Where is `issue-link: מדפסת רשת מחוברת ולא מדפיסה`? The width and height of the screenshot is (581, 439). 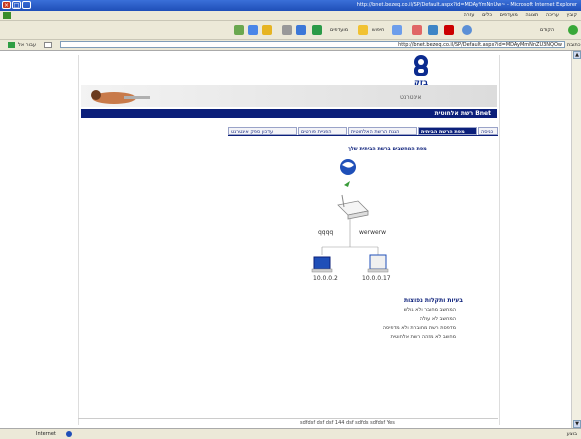
issue-link: מדפסת רשת מחוברת ולא מדפיסה is located at coordinates (419, 328).